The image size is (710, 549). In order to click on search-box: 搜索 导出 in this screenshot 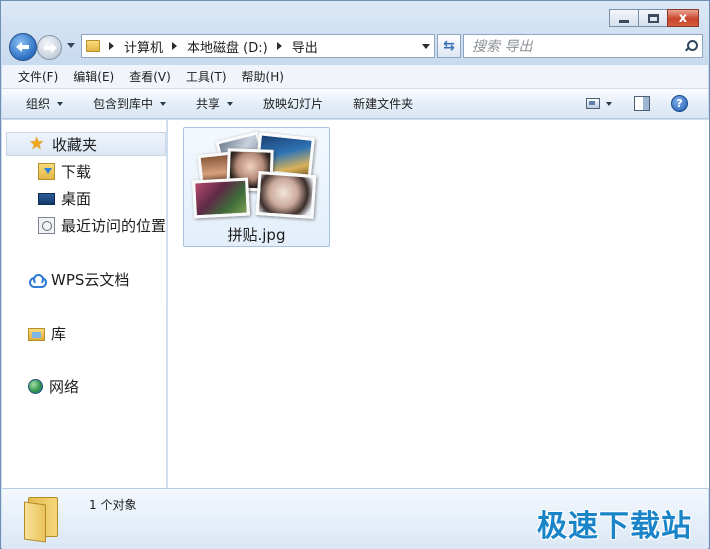, I will do `click(583, 46)`.